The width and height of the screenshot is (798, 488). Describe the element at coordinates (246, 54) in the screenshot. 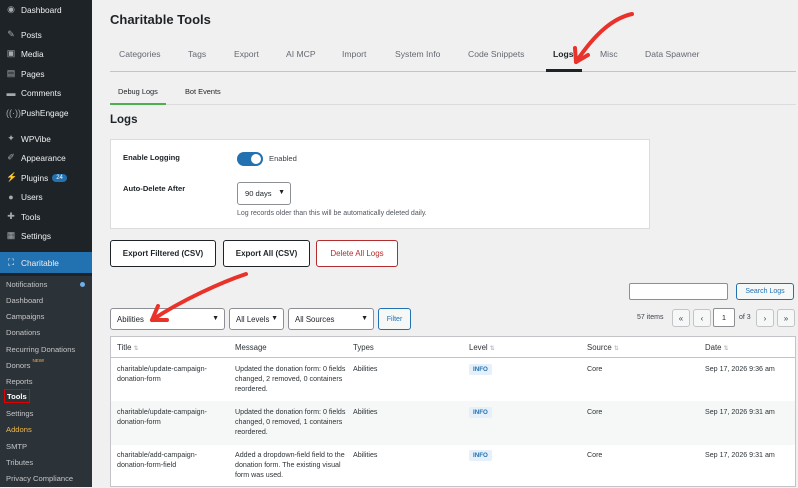

I see `tab-export: Export` at that location.